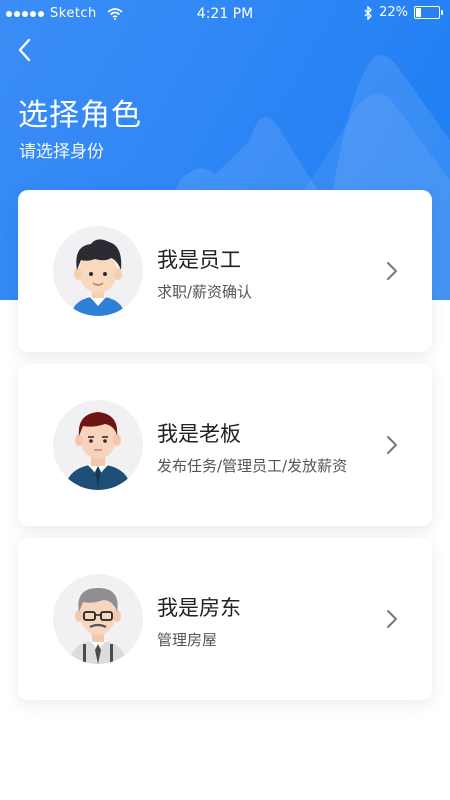 This screenshot has width=450, height=800. I want to click on page-subtitle: 请选择身份, so click(61, 152).